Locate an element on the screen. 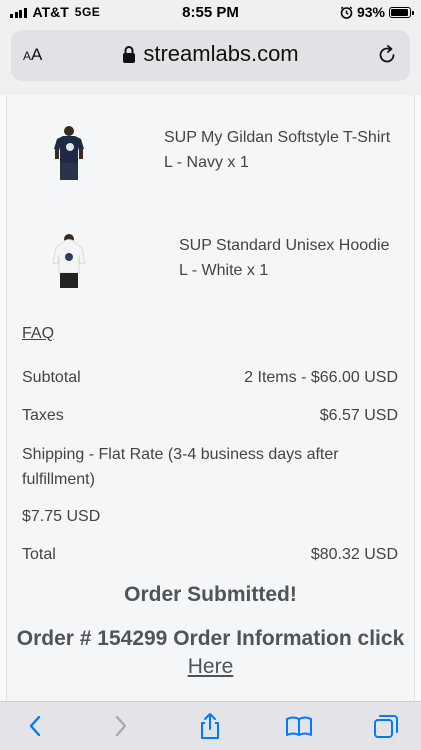 The height and width of the screenshot is (750, 421). item-name: SUP My Gildan Softstyle T-Shirt is located at coordinates (277, 137).